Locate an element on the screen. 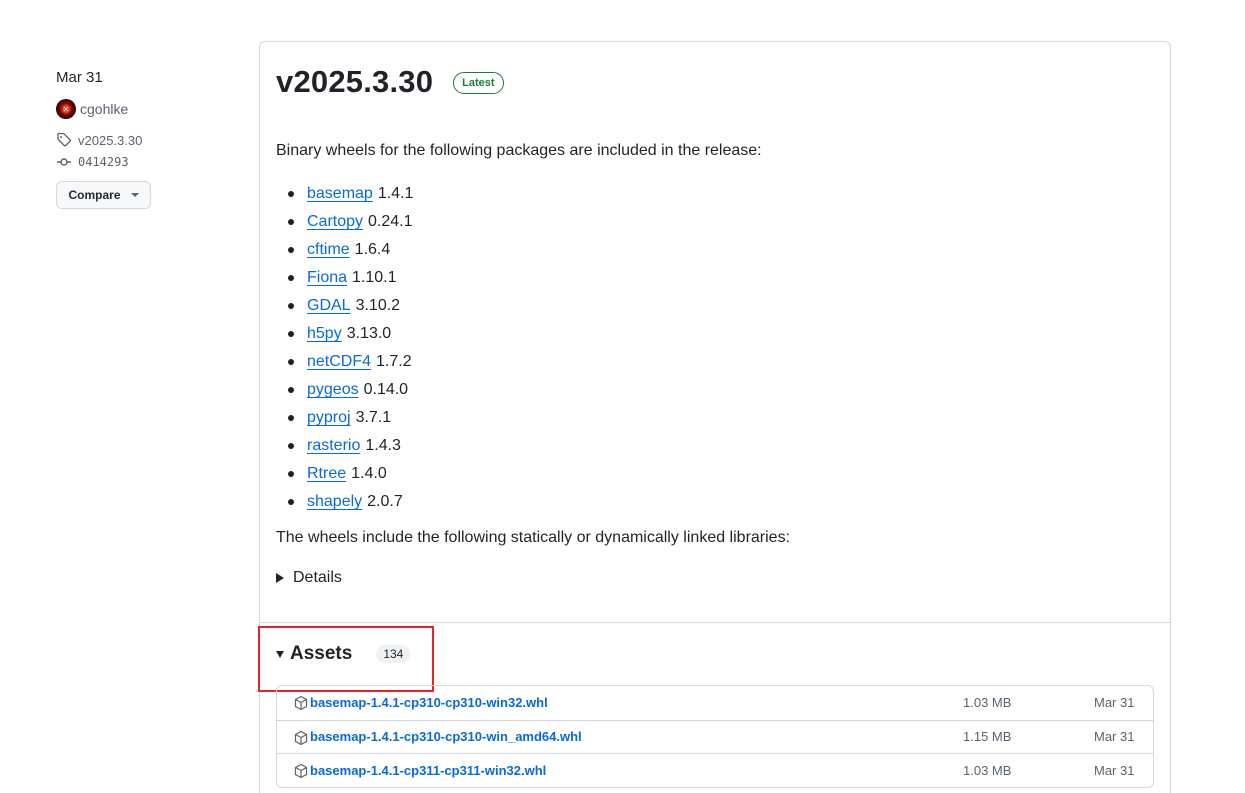 This screenshot has width=1245, height=793. package-link: pygeos is located at coordinates (333, 390).